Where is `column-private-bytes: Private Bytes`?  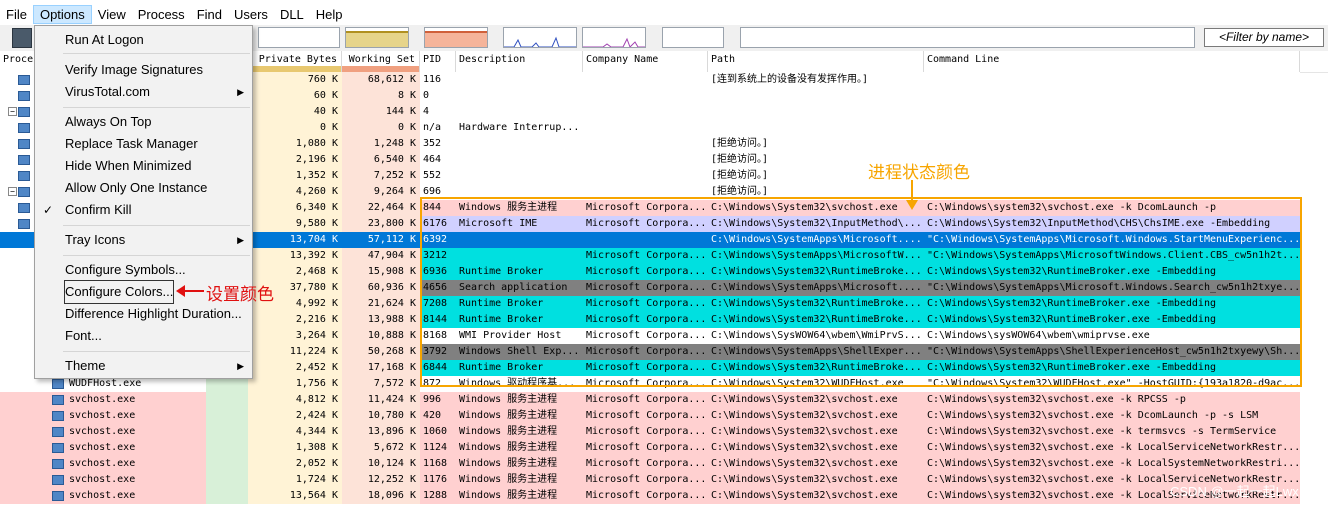
column-private-bytes: Private Bytes is located at coordinates (295, 61).